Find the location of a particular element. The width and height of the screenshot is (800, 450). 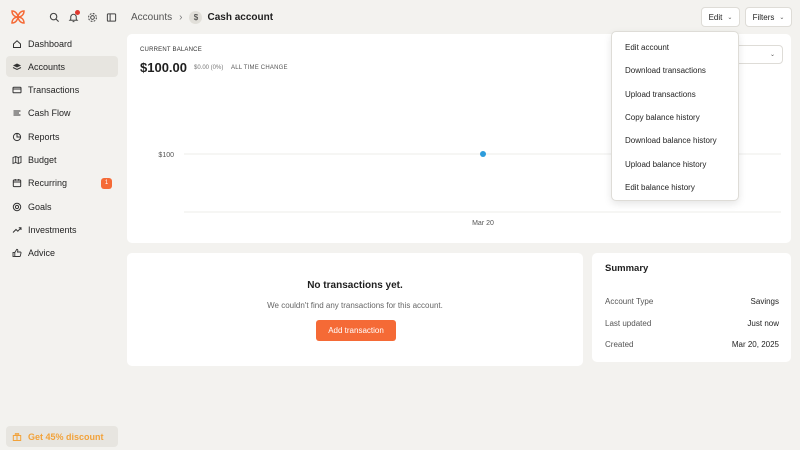

summary-value: Just now is located at coordinates (763, 323).